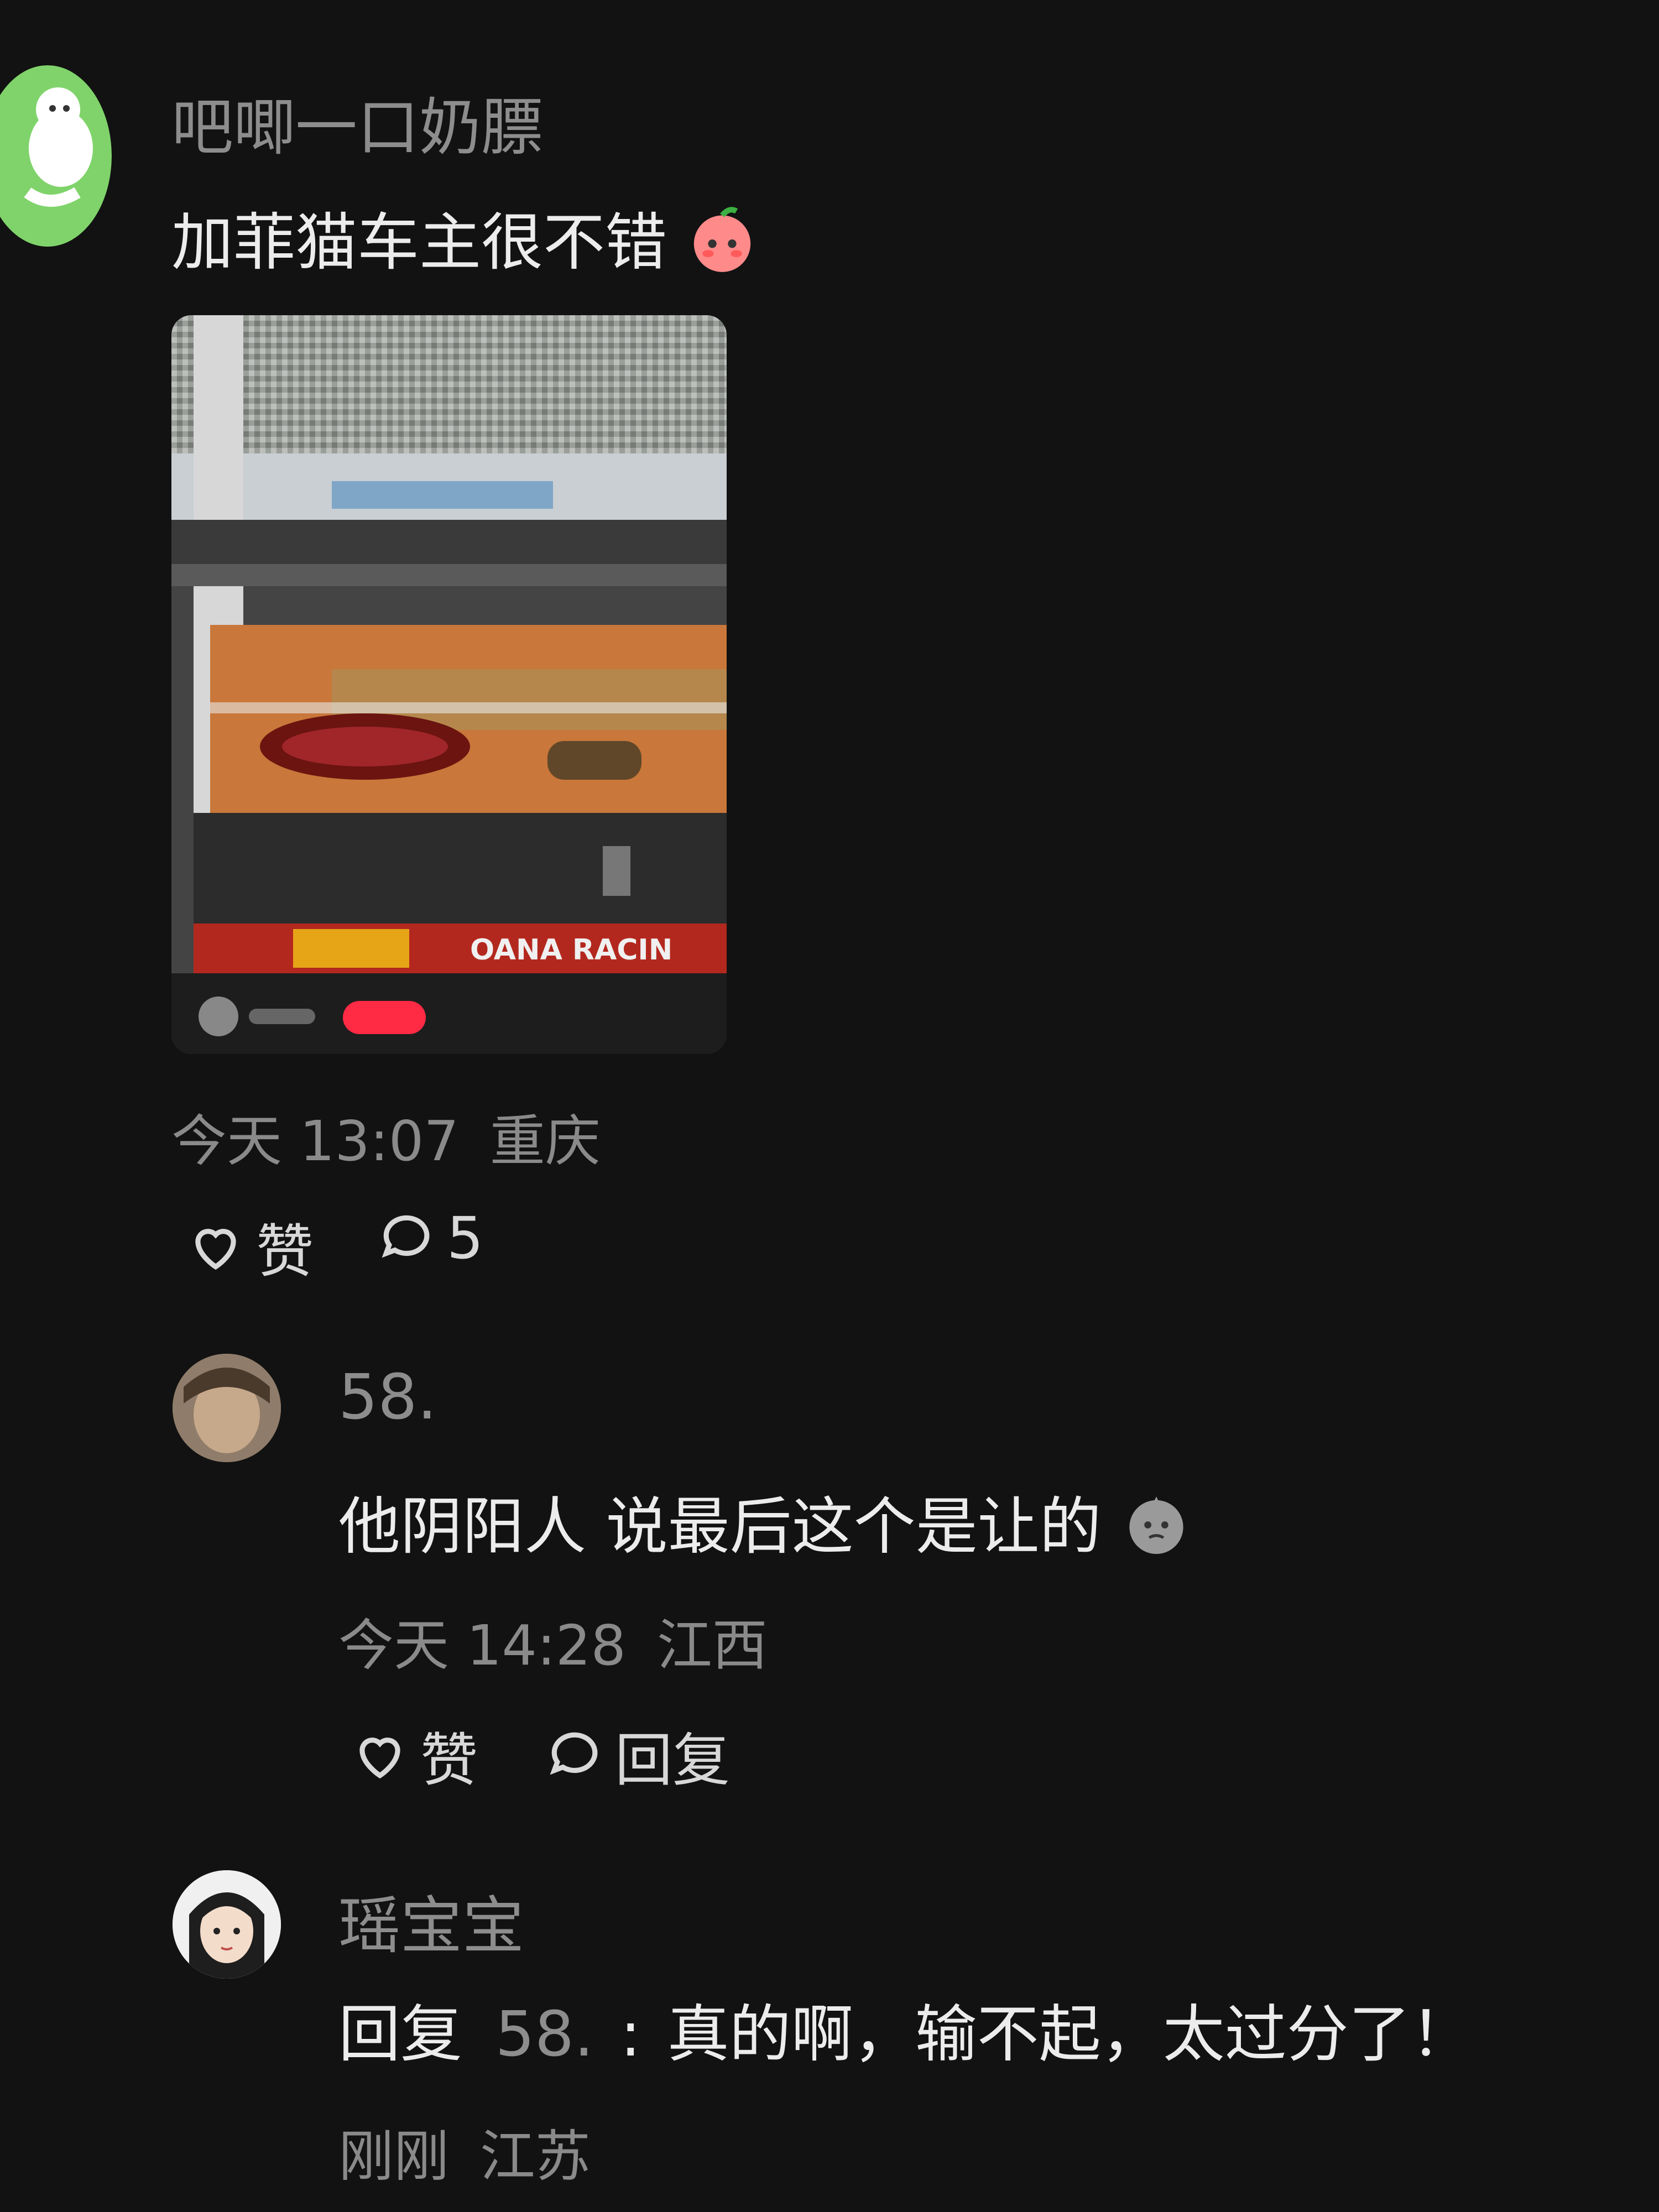 The width and height of the screenshot is (1659, 2212). I want to click on reply1-meta: 今天 14:28 江西, so click(553, 1640).